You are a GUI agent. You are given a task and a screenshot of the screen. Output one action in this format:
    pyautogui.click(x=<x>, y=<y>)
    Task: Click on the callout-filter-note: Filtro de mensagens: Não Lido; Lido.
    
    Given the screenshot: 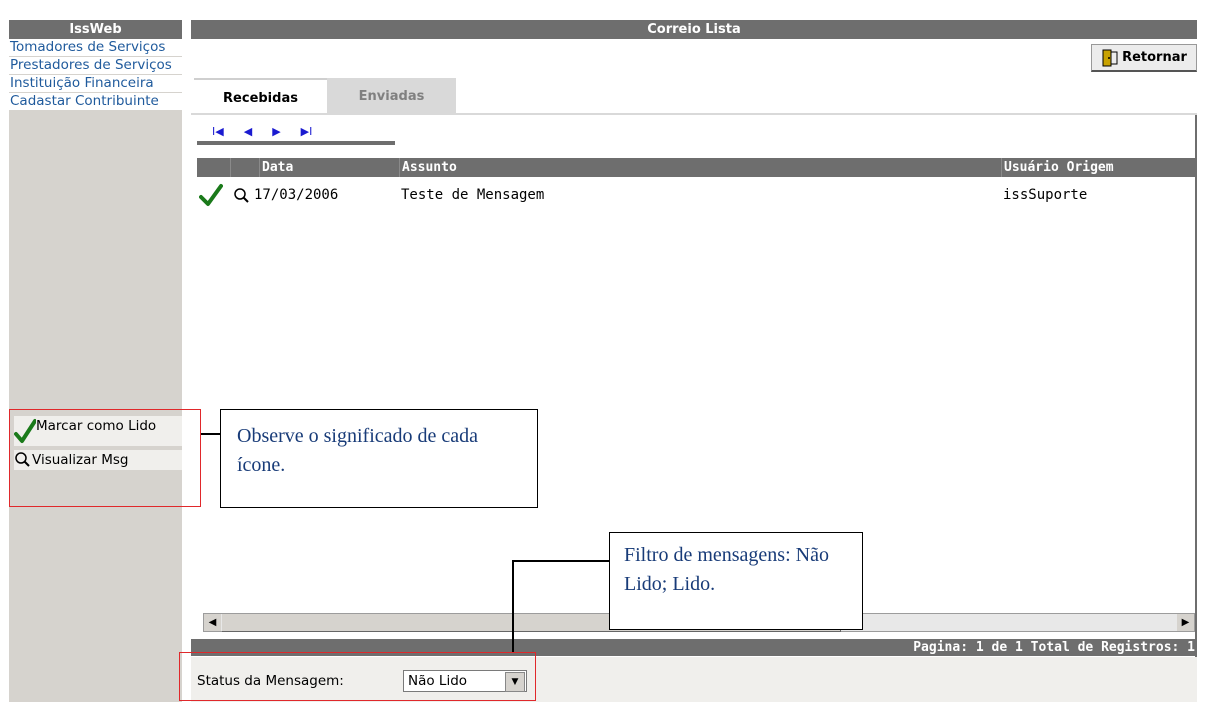 What is the action you would take?
    pyautogui.click(x=736, y=581)
    